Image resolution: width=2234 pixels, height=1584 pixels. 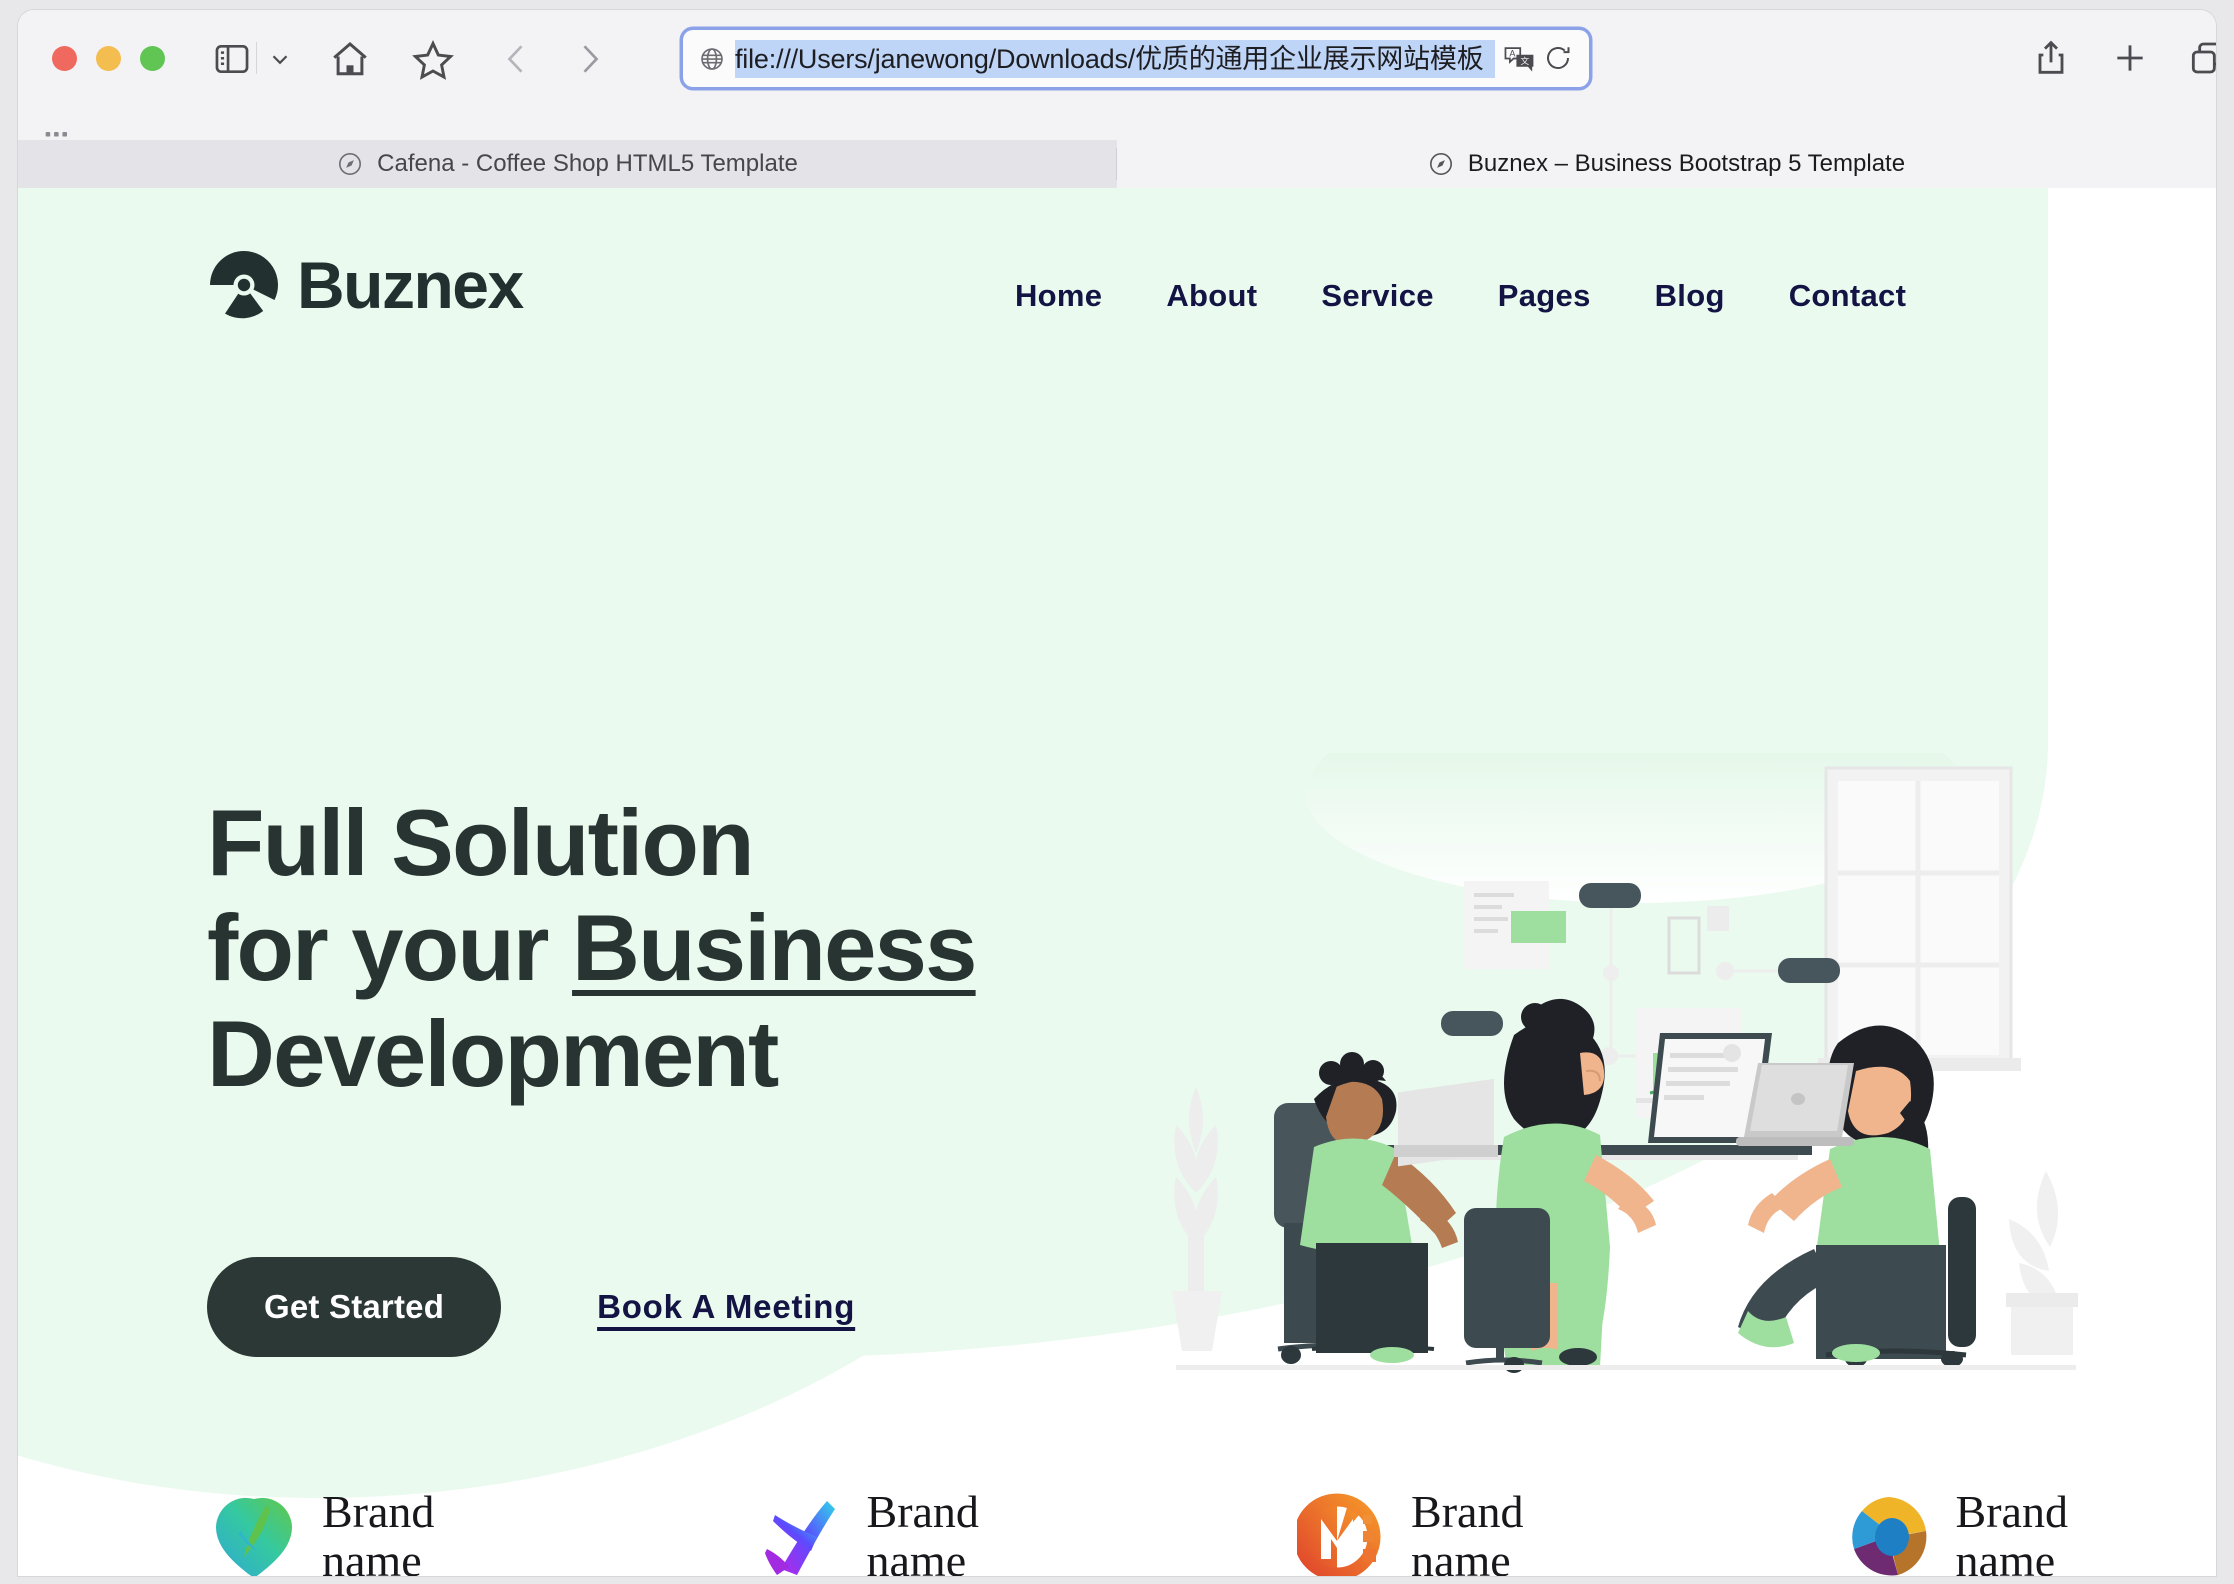 I want to click on toolbar-divider, so click(x=256, y=58).